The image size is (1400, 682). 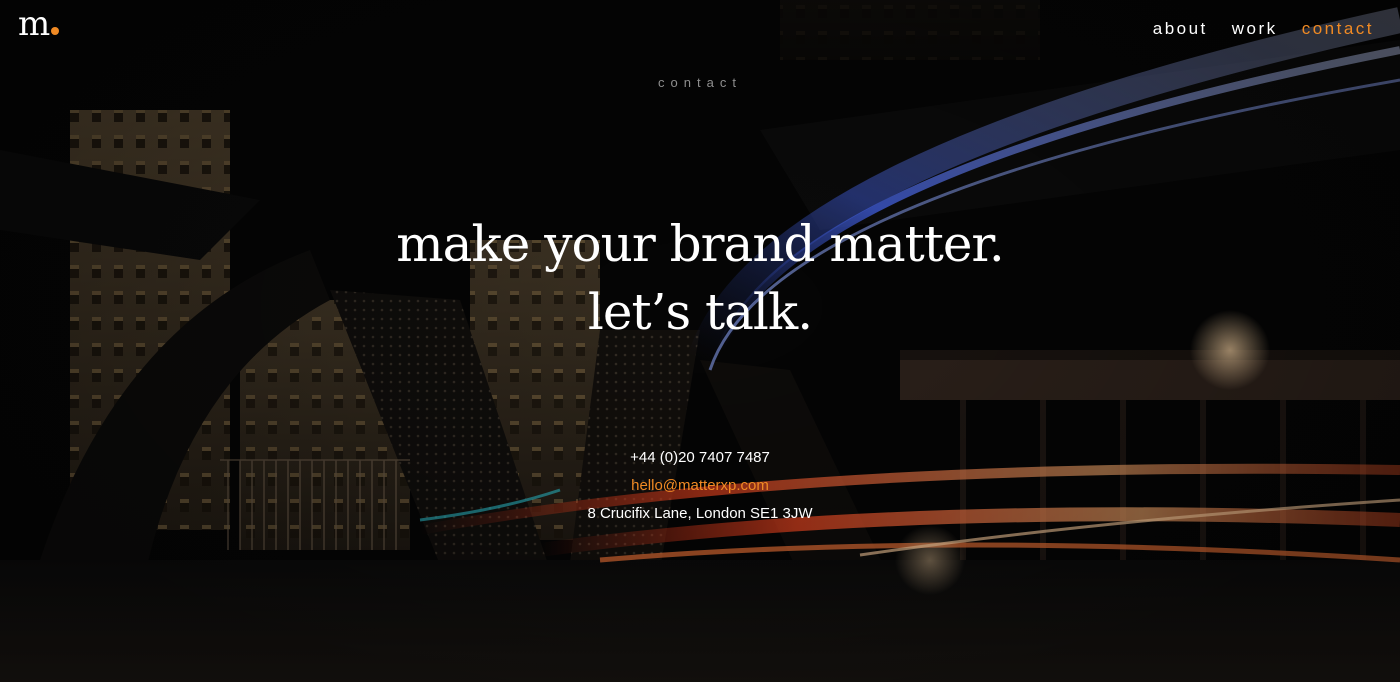 I want to click on email-link: hello@matterxp.com, so click(x=700, y=486).